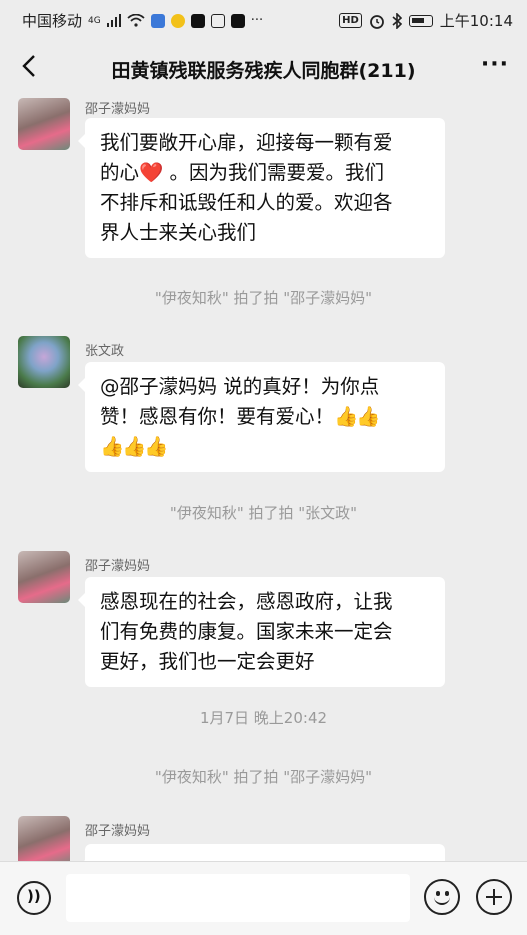  Describe the element at coordinates (94, 20) in the screenshot. I see `network-type: 4G` at that location.